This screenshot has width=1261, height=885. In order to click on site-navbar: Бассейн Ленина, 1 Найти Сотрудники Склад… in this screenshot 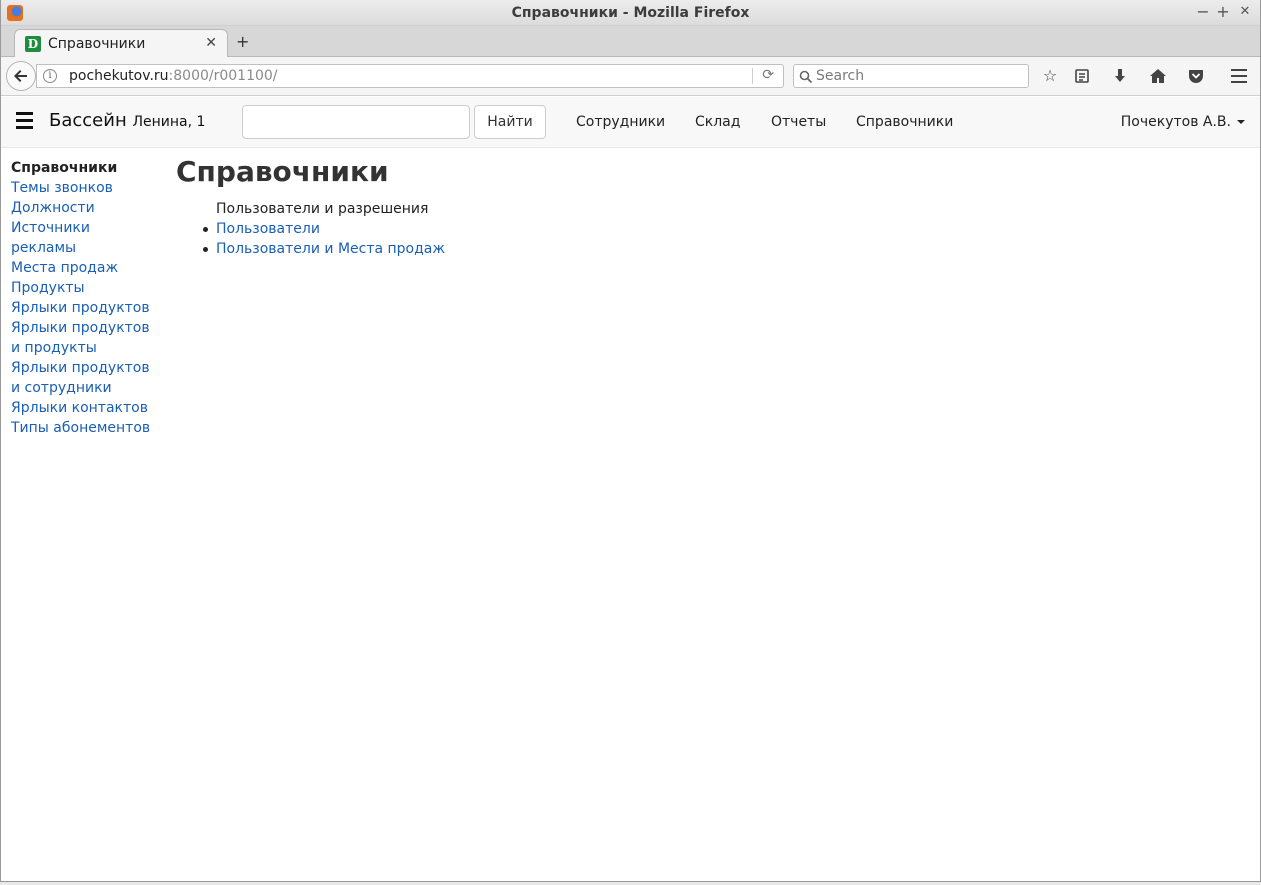, I will do `click(630, 122)`.